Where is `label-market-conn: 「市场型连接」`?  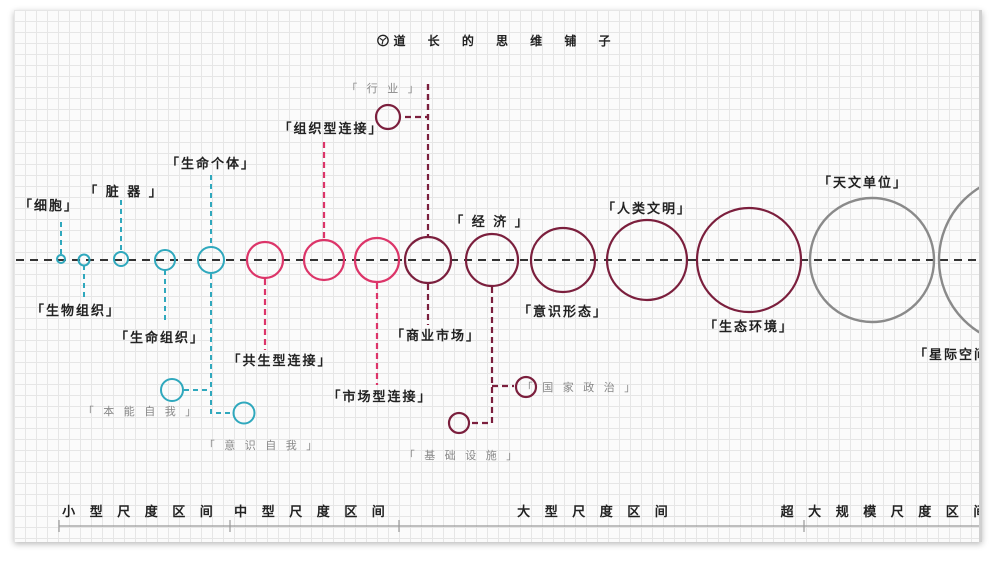
label-market-conn: 「市场型连接」 is located at coordinates (380, 397).